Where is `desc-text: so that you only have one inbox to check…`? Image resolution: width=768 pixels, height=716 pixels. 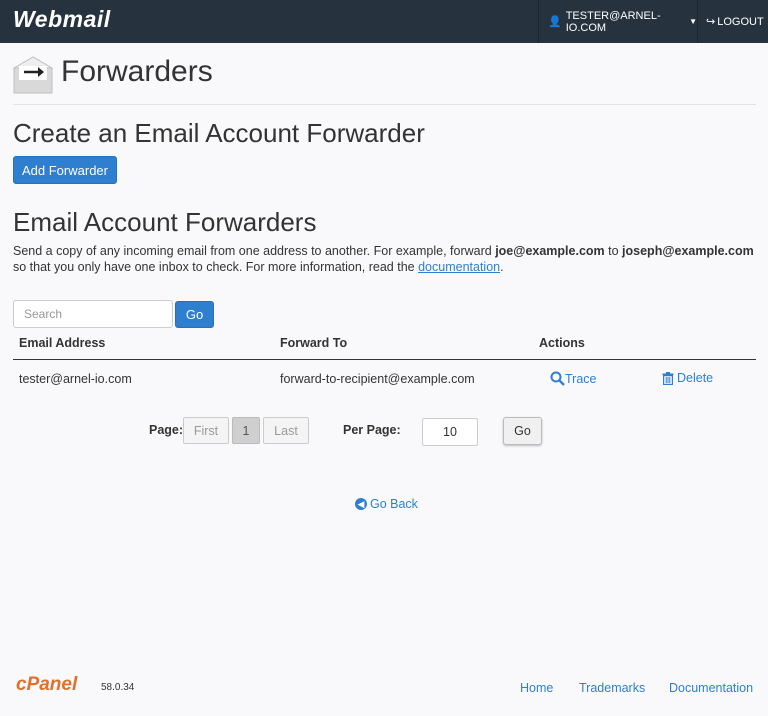
desc-text: so that you only have one inbox to check… is located at coordinates (216, 267).